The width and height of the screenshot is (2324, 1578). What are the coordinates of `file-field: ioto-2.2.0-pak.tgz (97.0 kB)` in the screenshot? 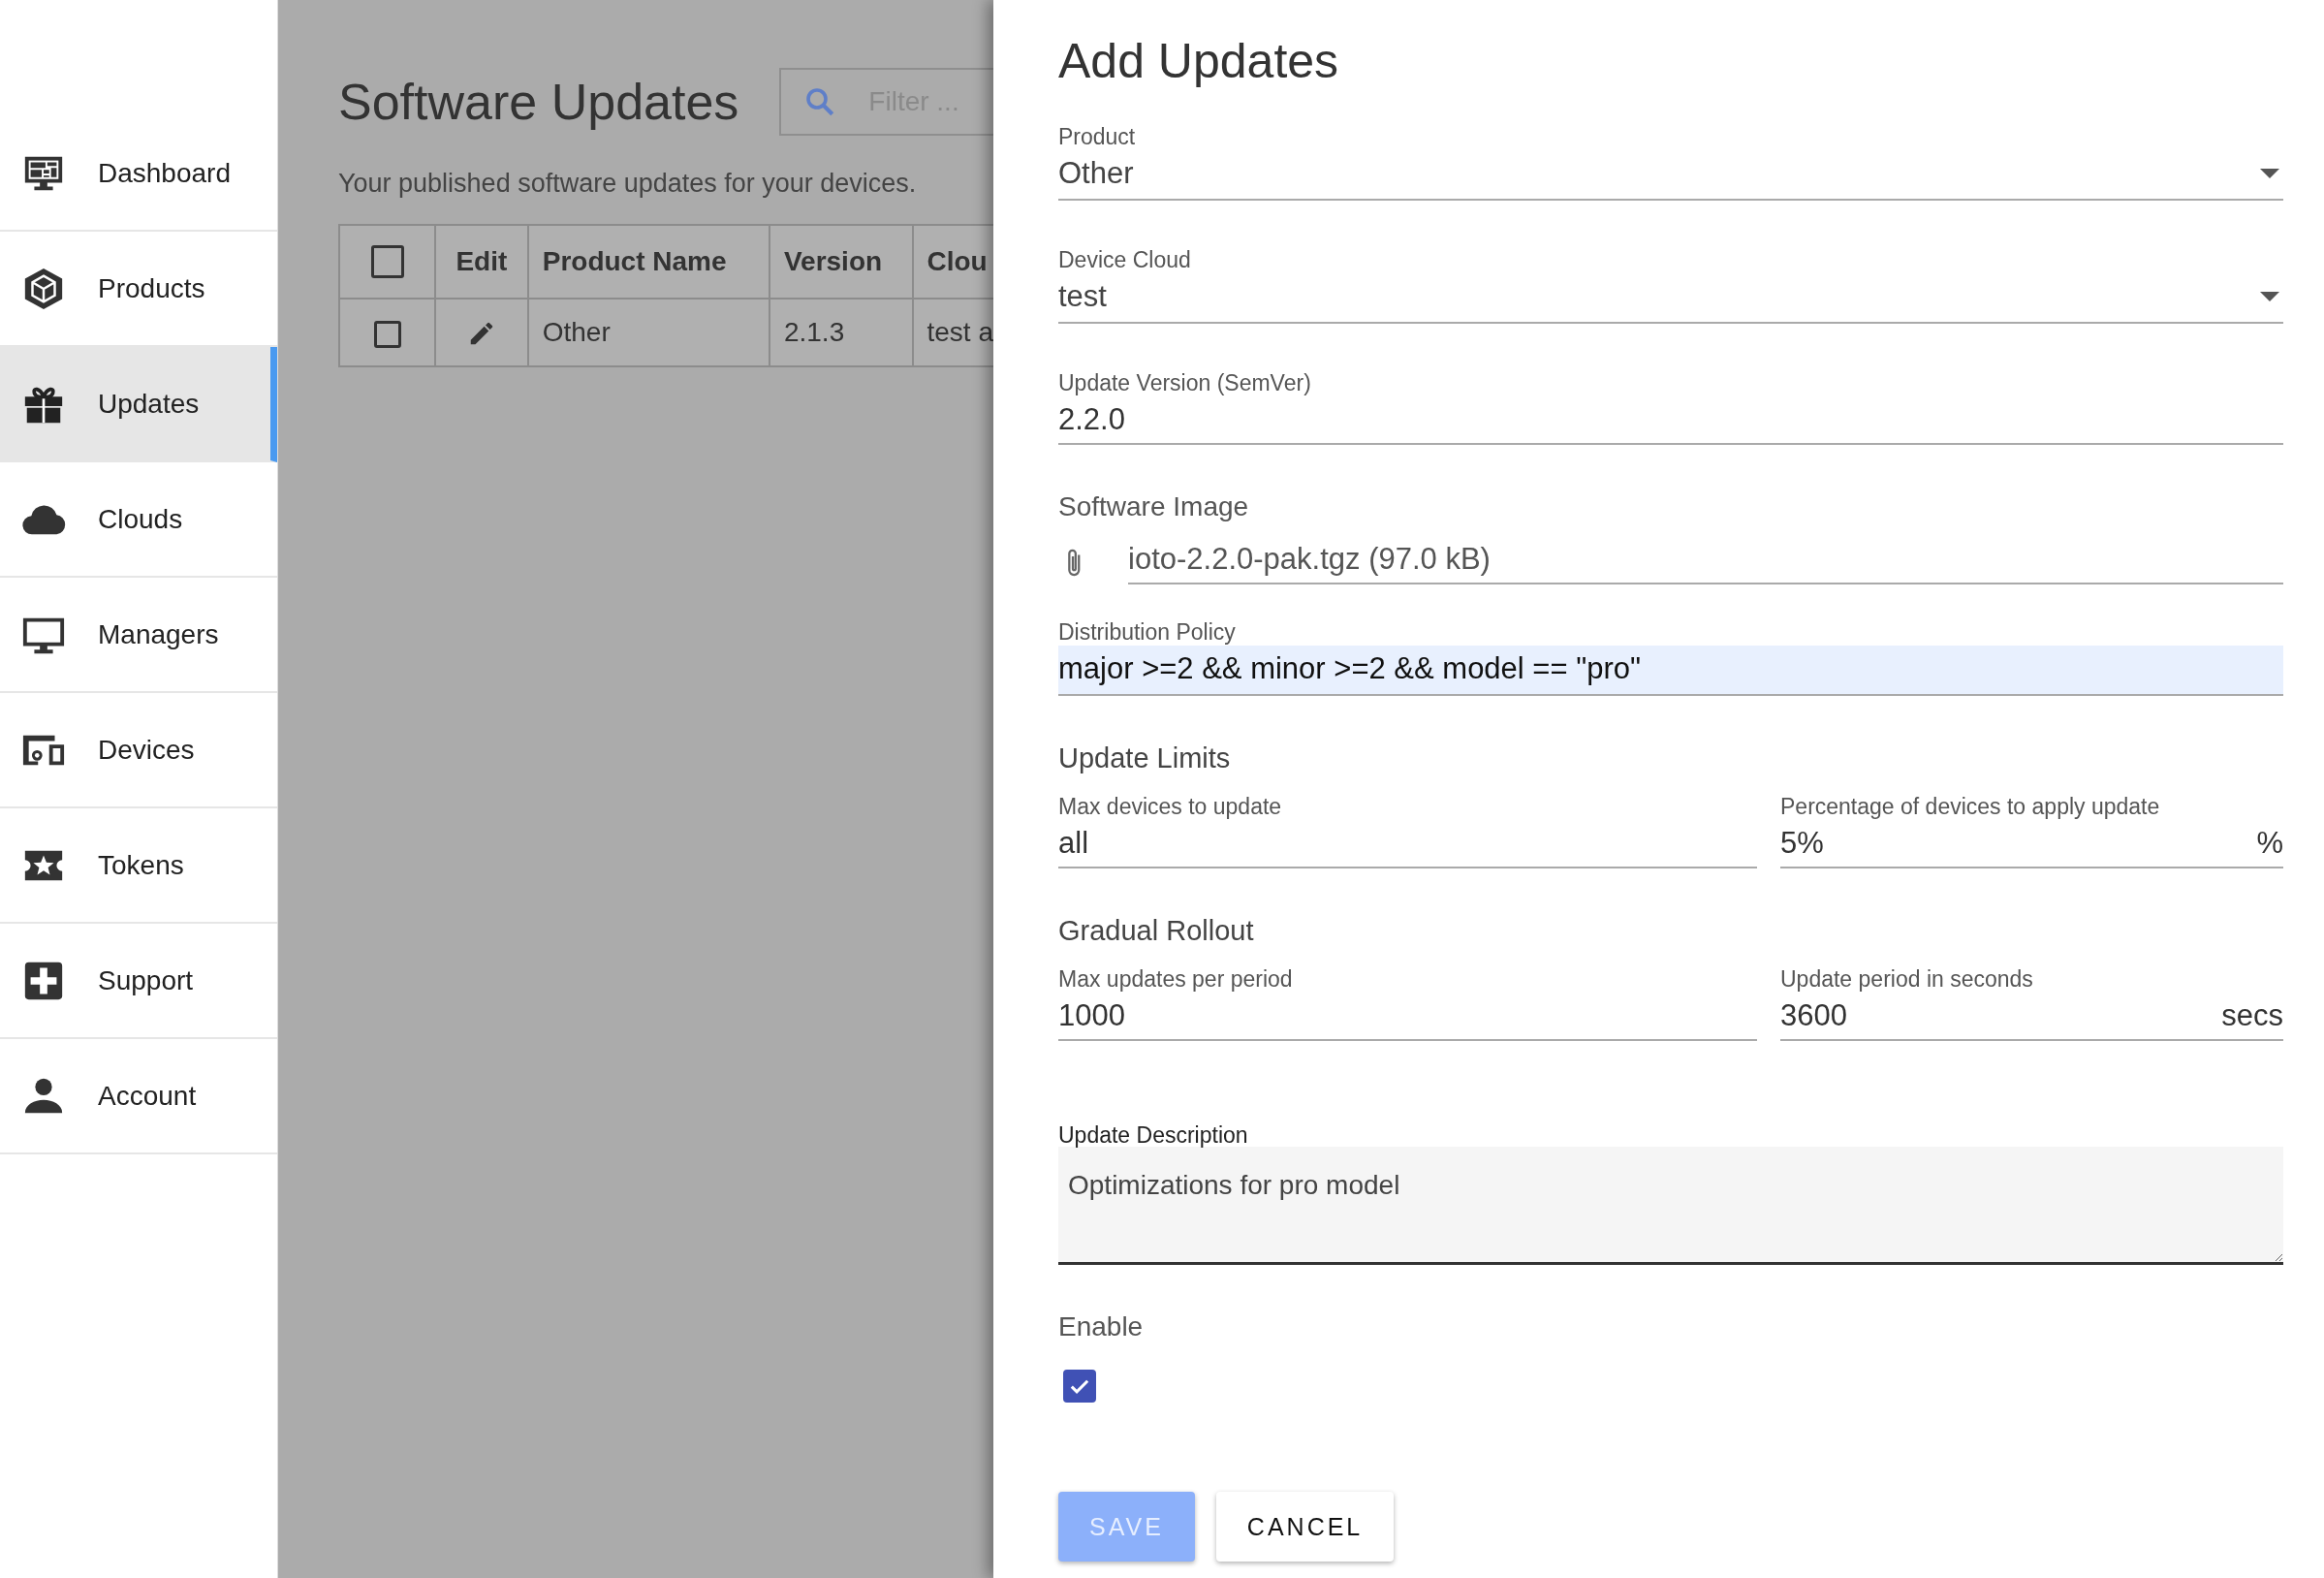 It's located at (1706, 560).